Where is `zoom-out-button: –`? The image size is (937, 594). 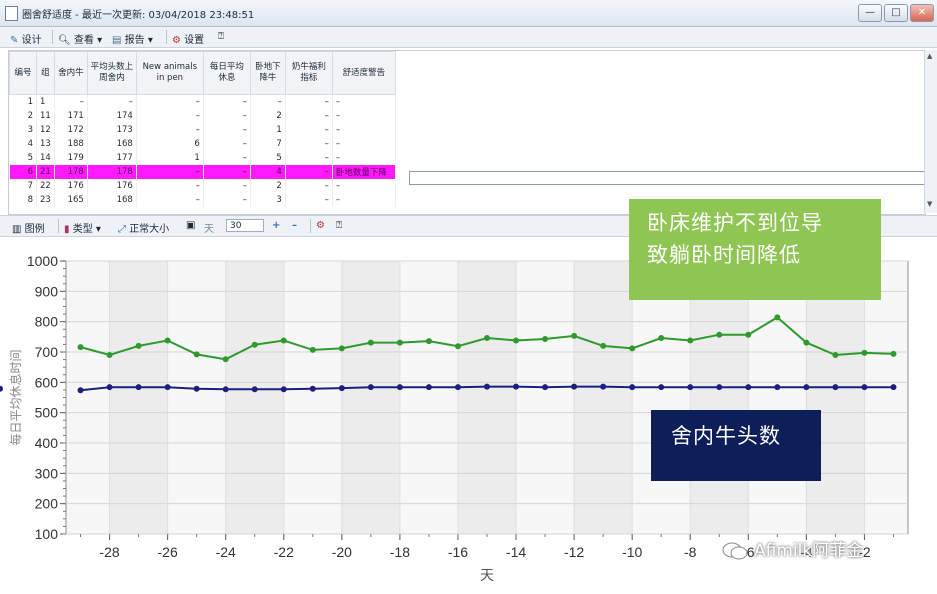
zoom-out-button: – is located at coordinates (294, 225).